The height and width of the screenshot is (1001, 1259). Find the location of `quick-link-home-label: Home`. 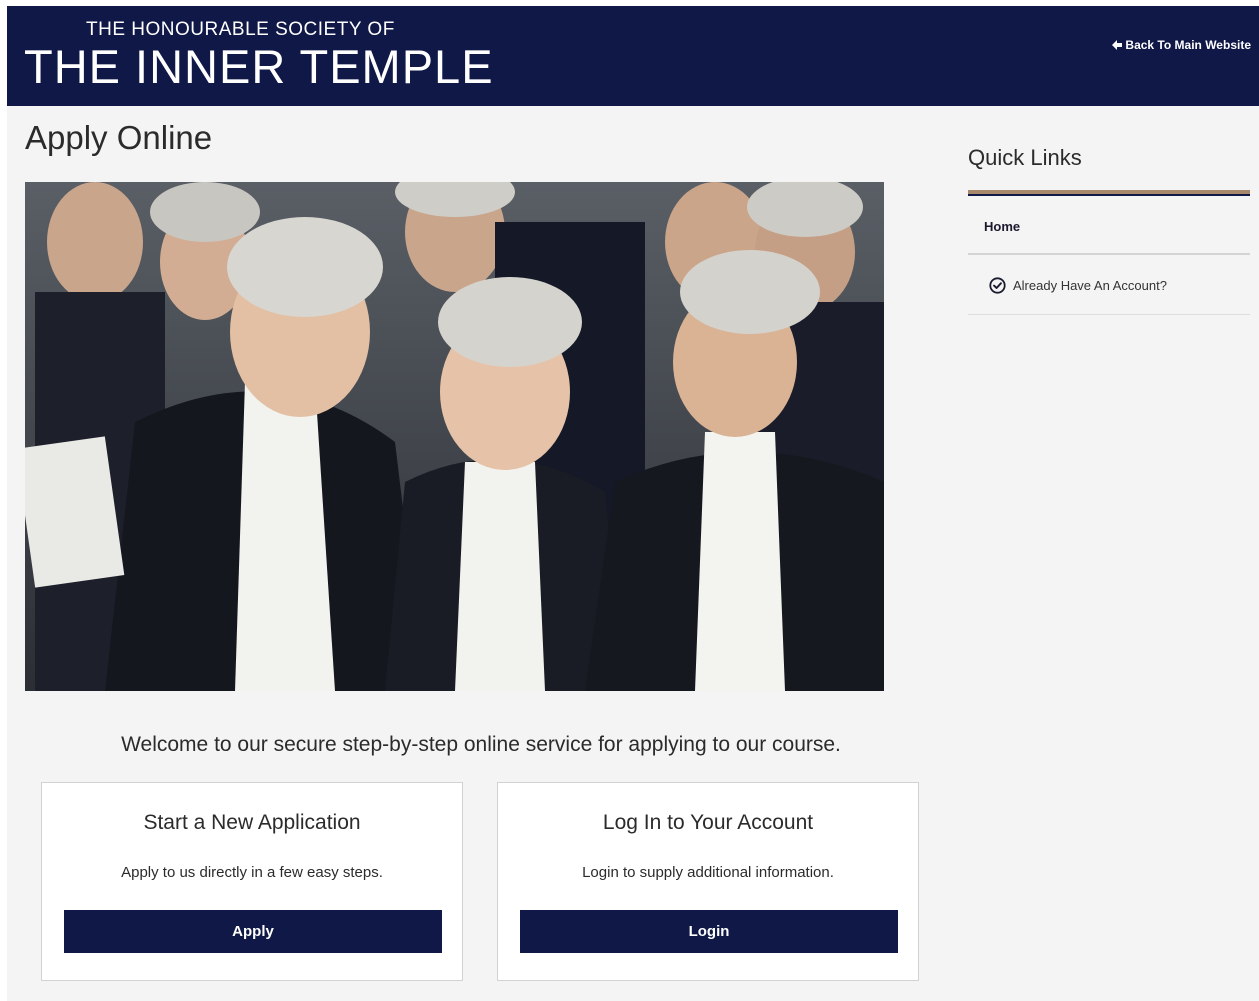

quick-link-home-label: Home is located at coordinates (1002, 226).